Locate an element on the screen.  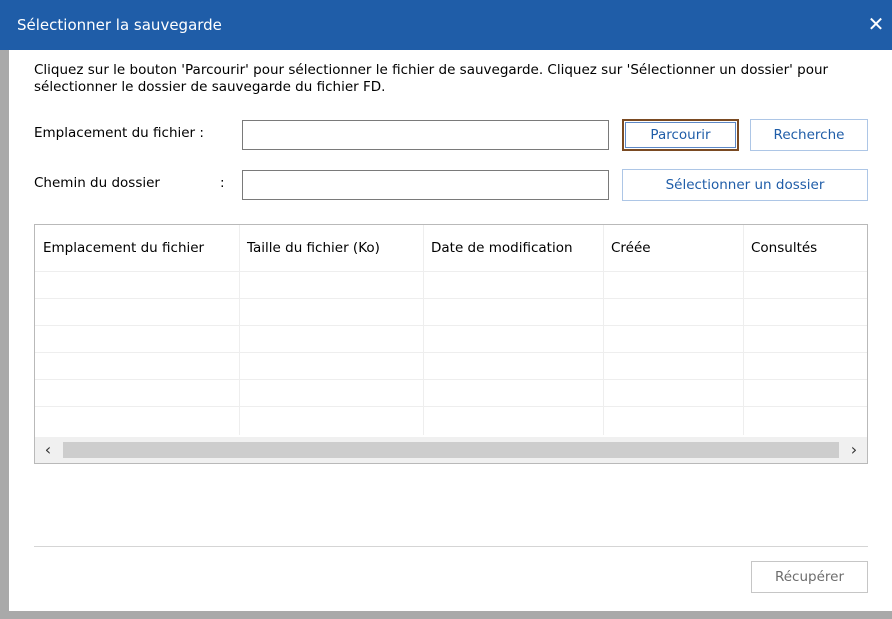
scroll-right-button: › is located at coordinates (854, 450).